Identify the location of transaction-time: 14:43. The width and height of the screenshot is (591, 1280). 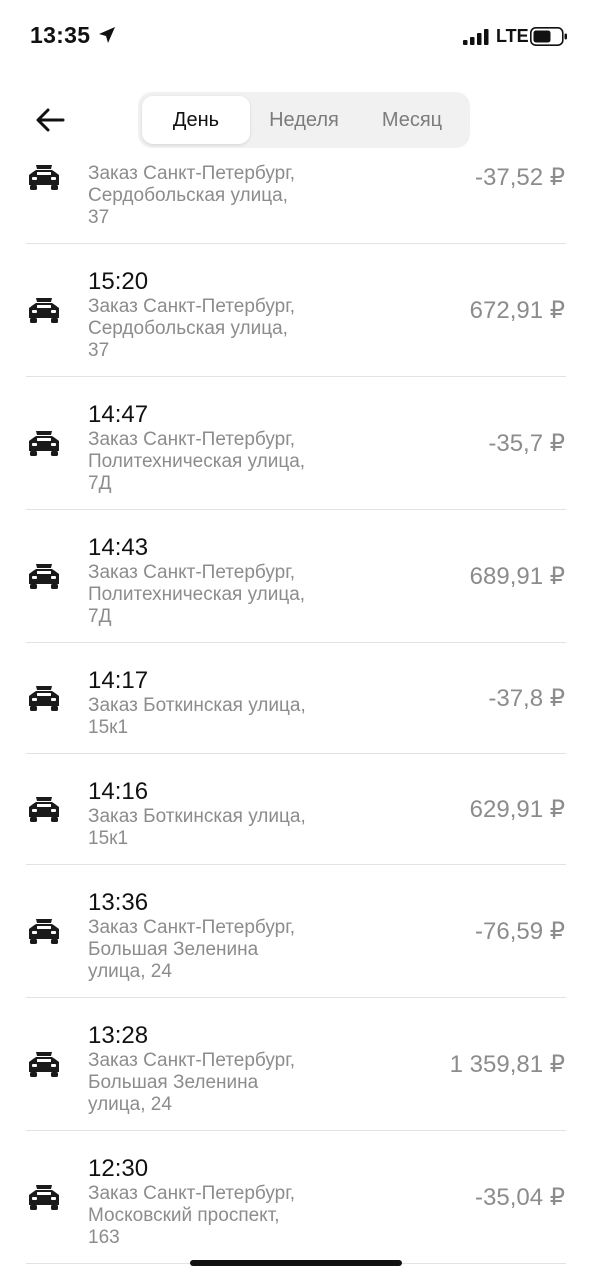
(118, 547).